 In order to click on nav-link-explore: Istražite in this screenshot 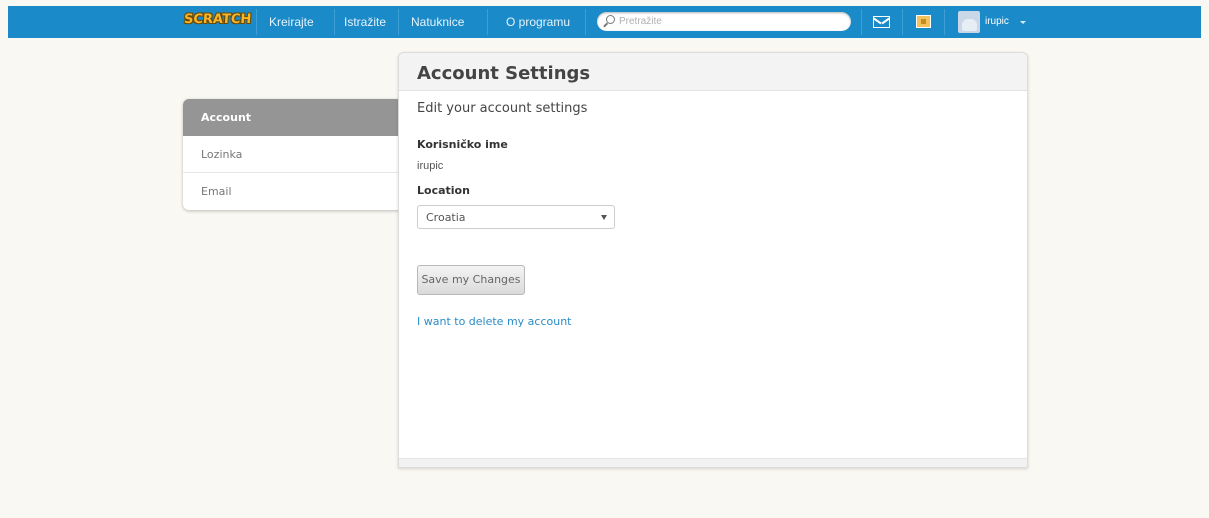, I will do `click(365, 22)`.